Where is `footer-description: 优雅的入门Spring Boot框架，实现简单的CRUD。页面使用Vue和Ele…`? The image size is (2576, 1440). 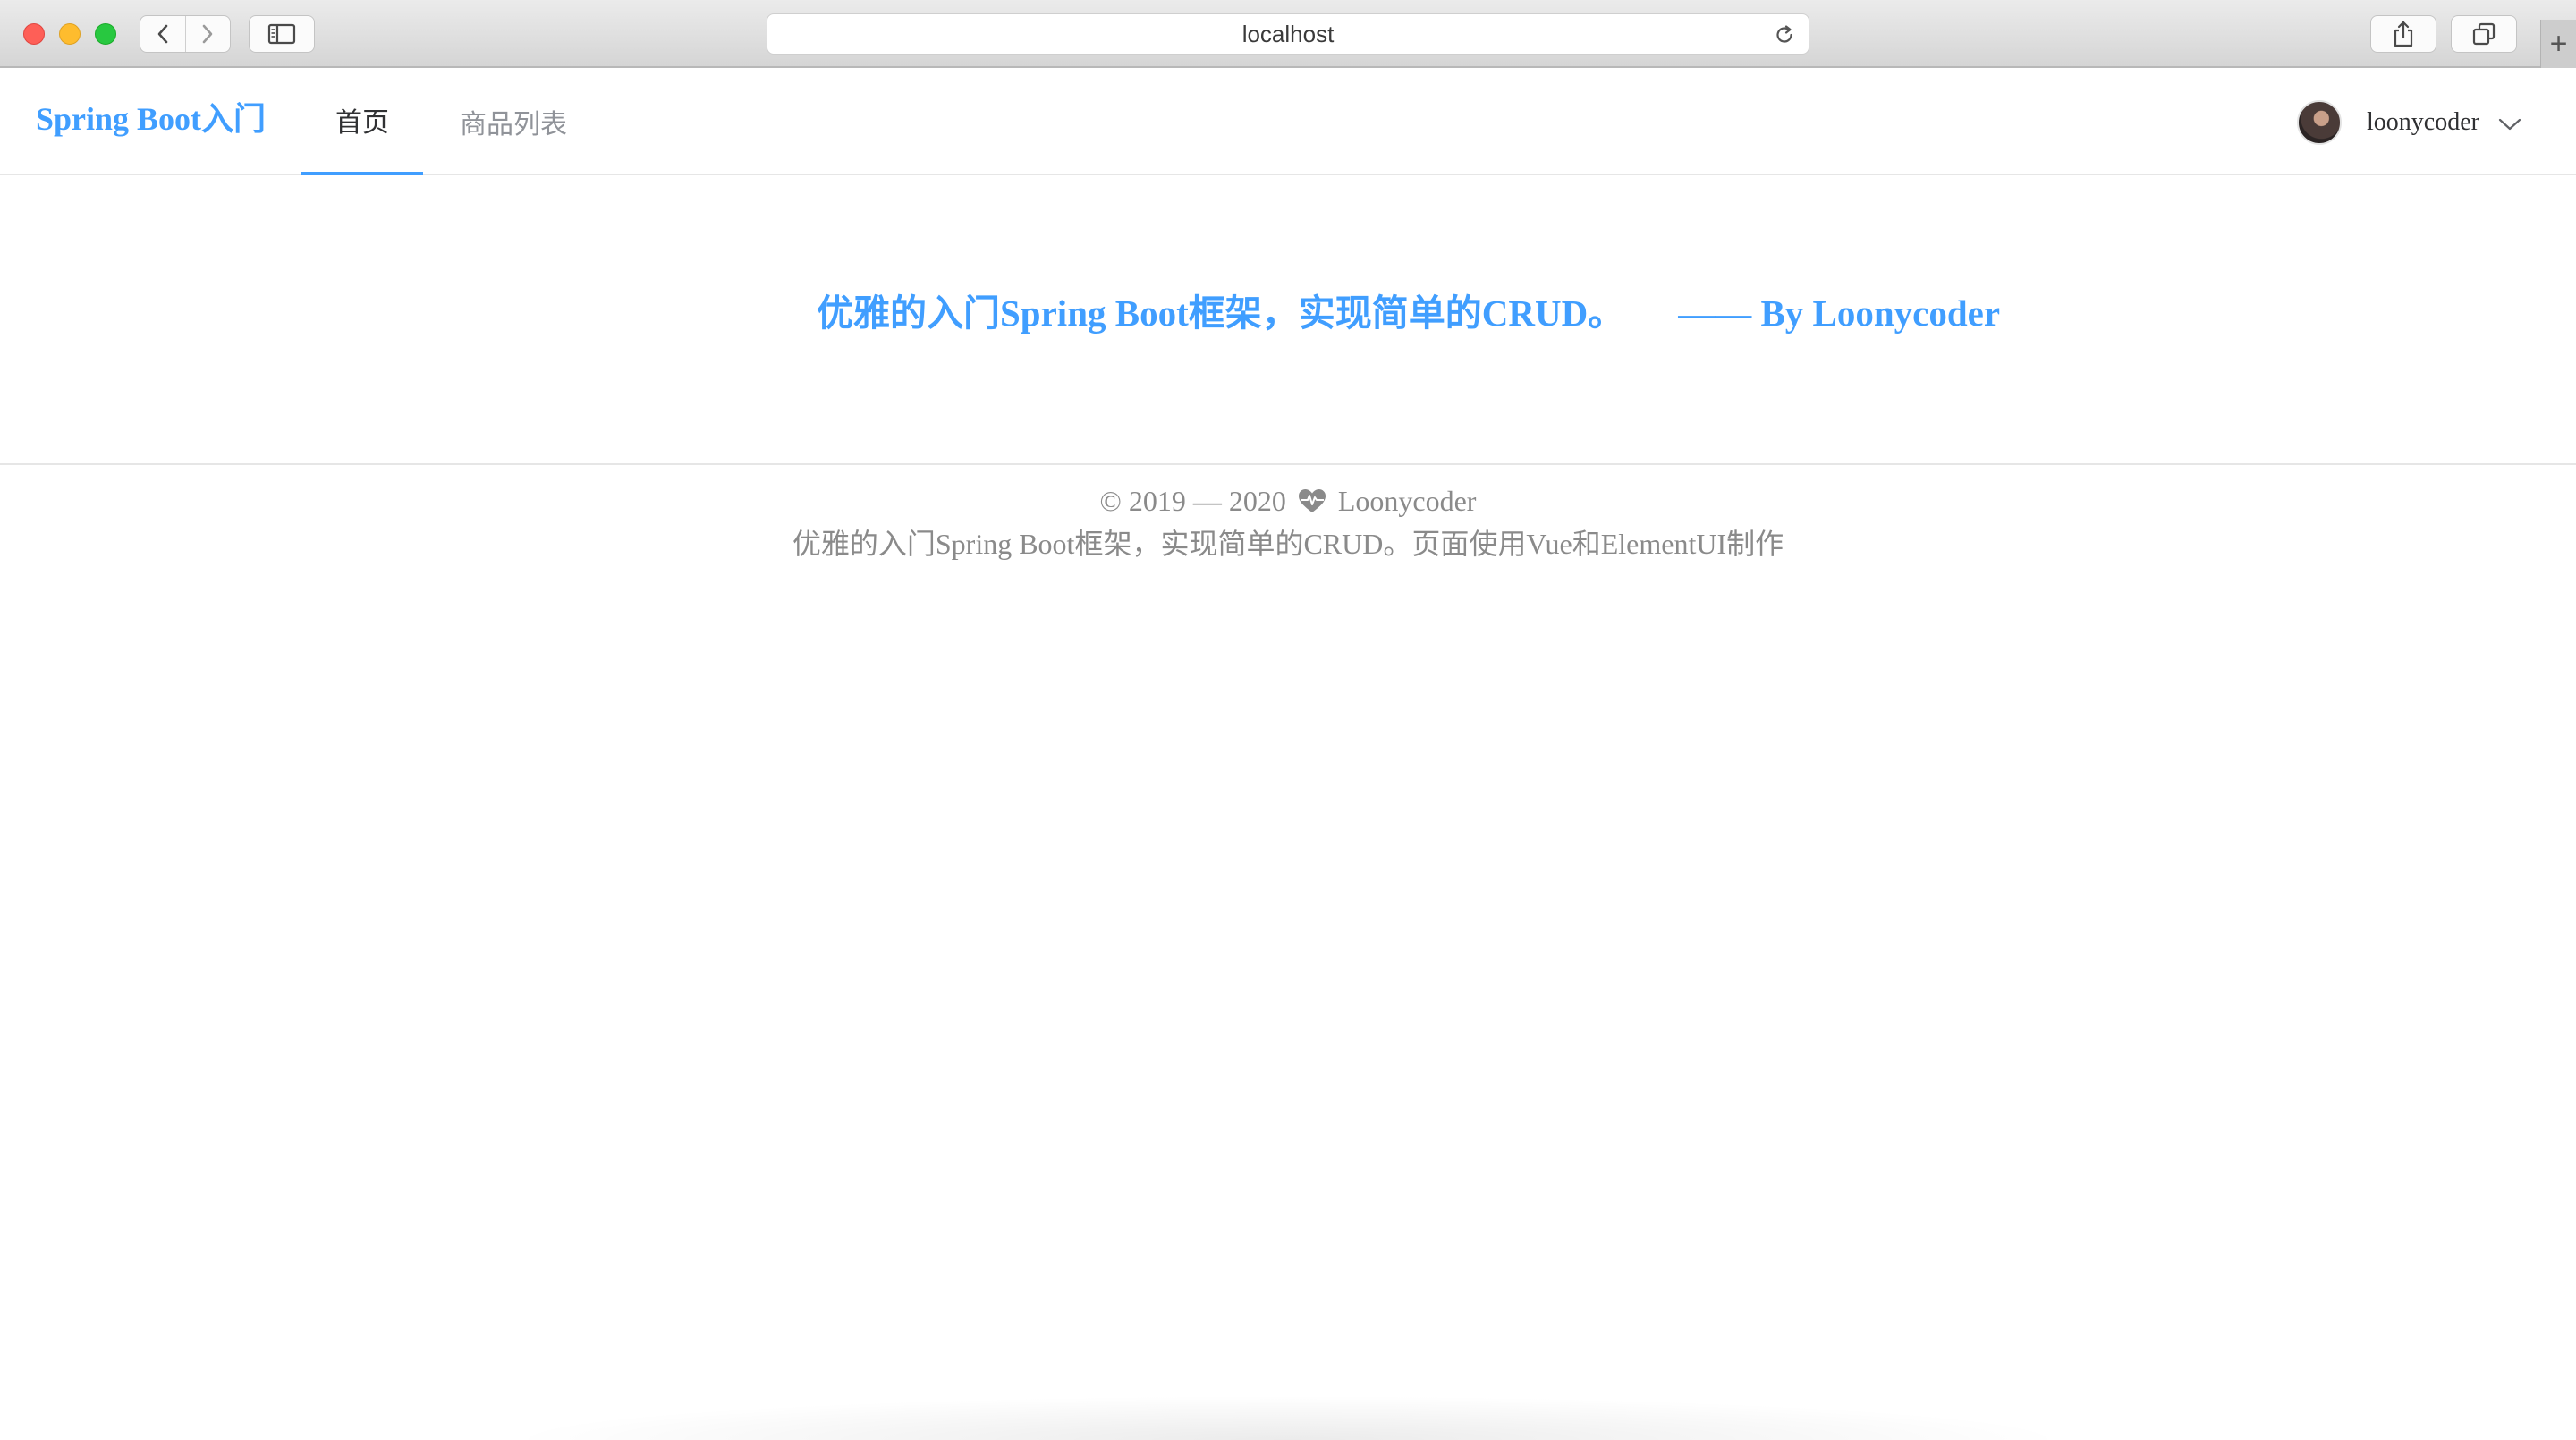
footer-description: 优雅的入门Spring Boot框架，实现简单的CRUD。页面使用Vue和Ele… is located at coordinates (1288, 544).